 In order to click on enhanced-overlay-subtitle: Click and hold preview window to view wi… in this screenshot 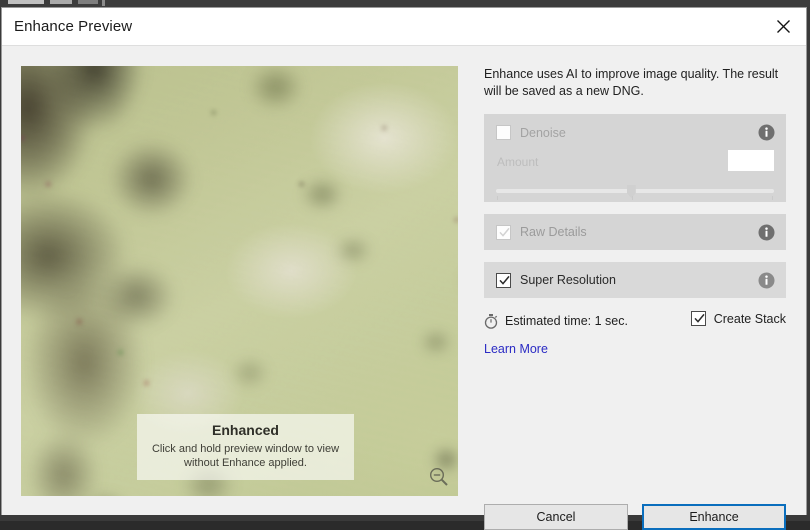, I will do `click(245, 456)`.